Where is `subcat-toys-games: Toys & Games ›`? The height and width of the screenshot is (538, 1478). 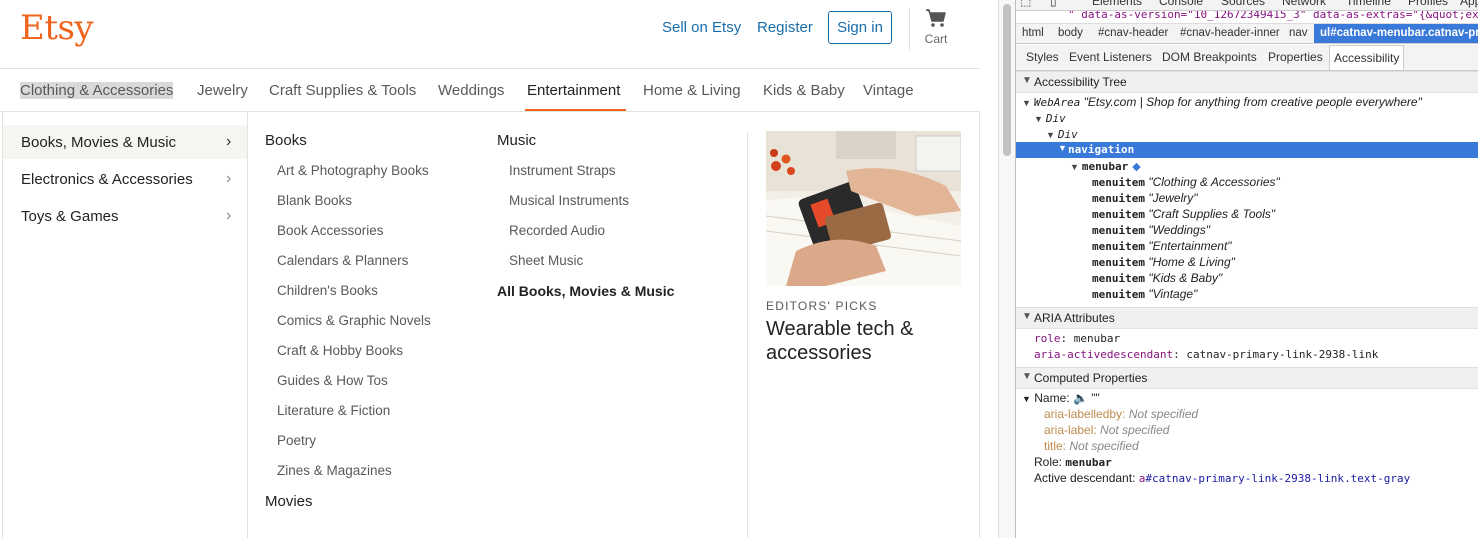
subcat-toys-games: Toys & Games › is located at coordinates (125, 216).